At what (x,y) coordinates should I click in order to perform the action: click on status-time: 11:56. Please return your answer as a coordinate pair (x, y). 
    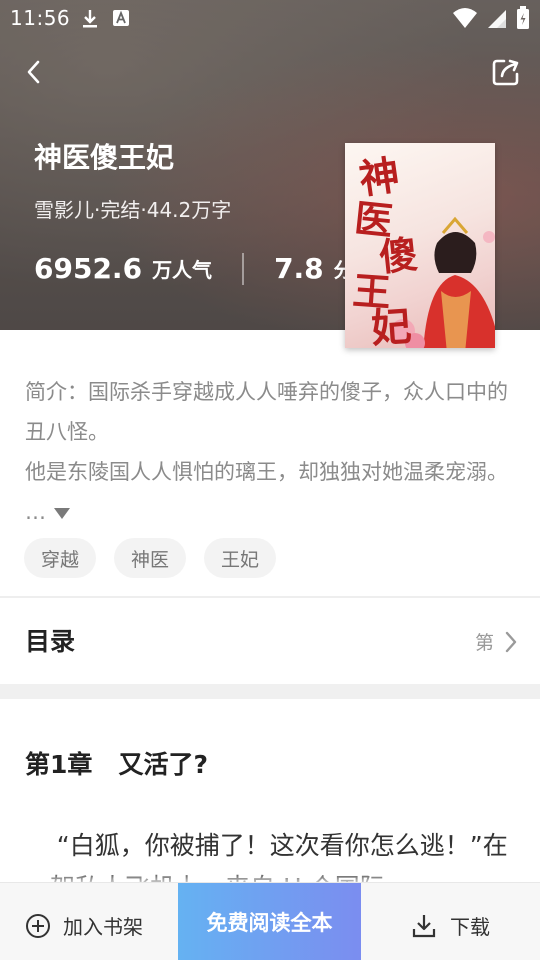
    Looking at the image, I should click on (40, 18).